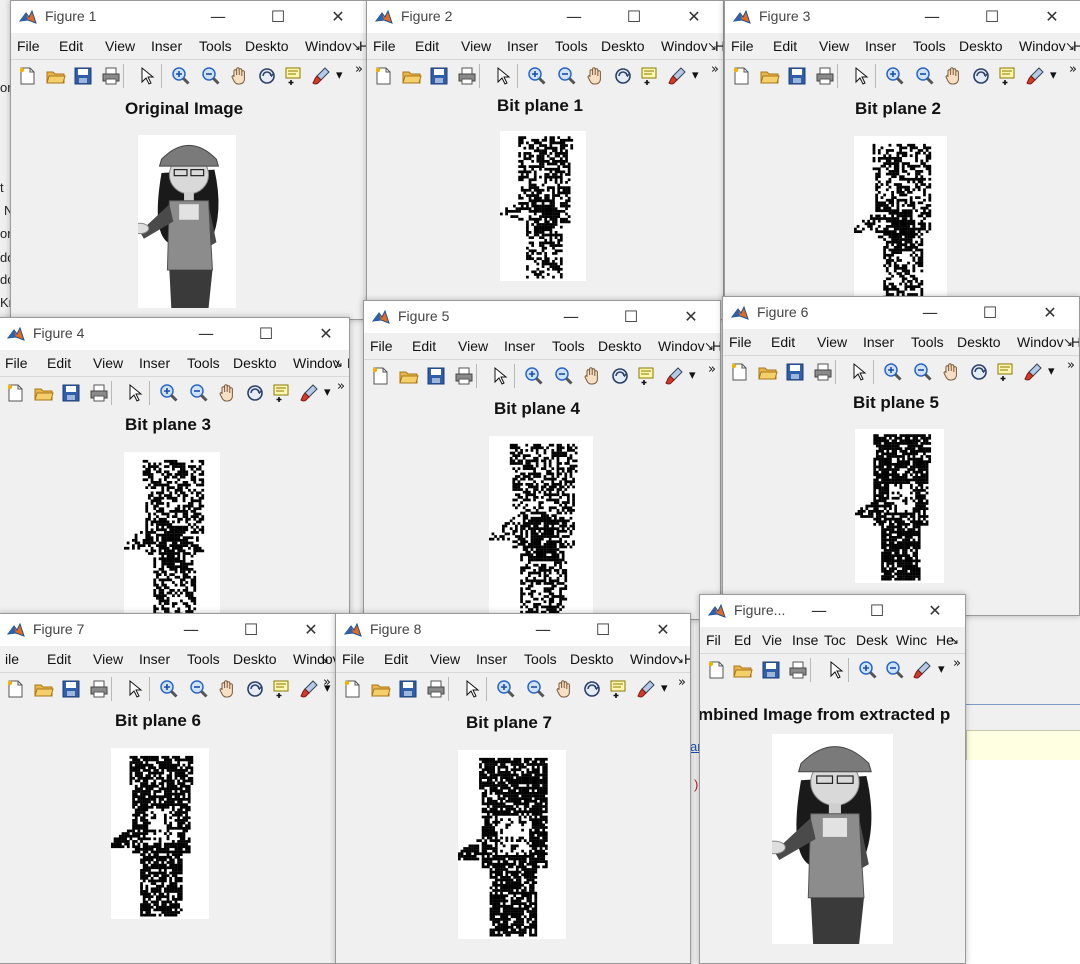 The image size is (1080, 964). What do you see at coordinates (901, 313) in the screenshot?
I see `window-titlebar: Figure 6 — ☐ ✕` at bounding box center [901, 313].